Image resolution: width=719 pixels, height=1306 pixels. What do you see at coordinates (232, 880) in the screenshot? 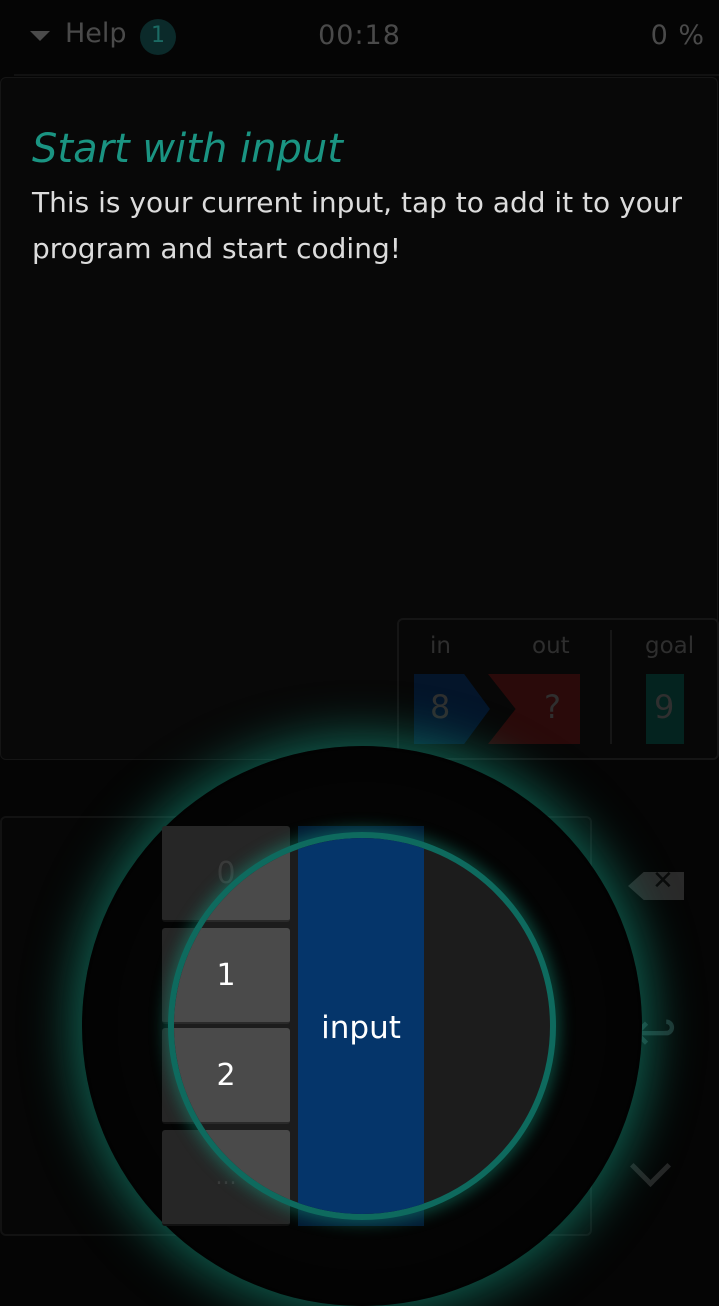
I see `key-0-lit: 0` at bounding box center [232, 880].